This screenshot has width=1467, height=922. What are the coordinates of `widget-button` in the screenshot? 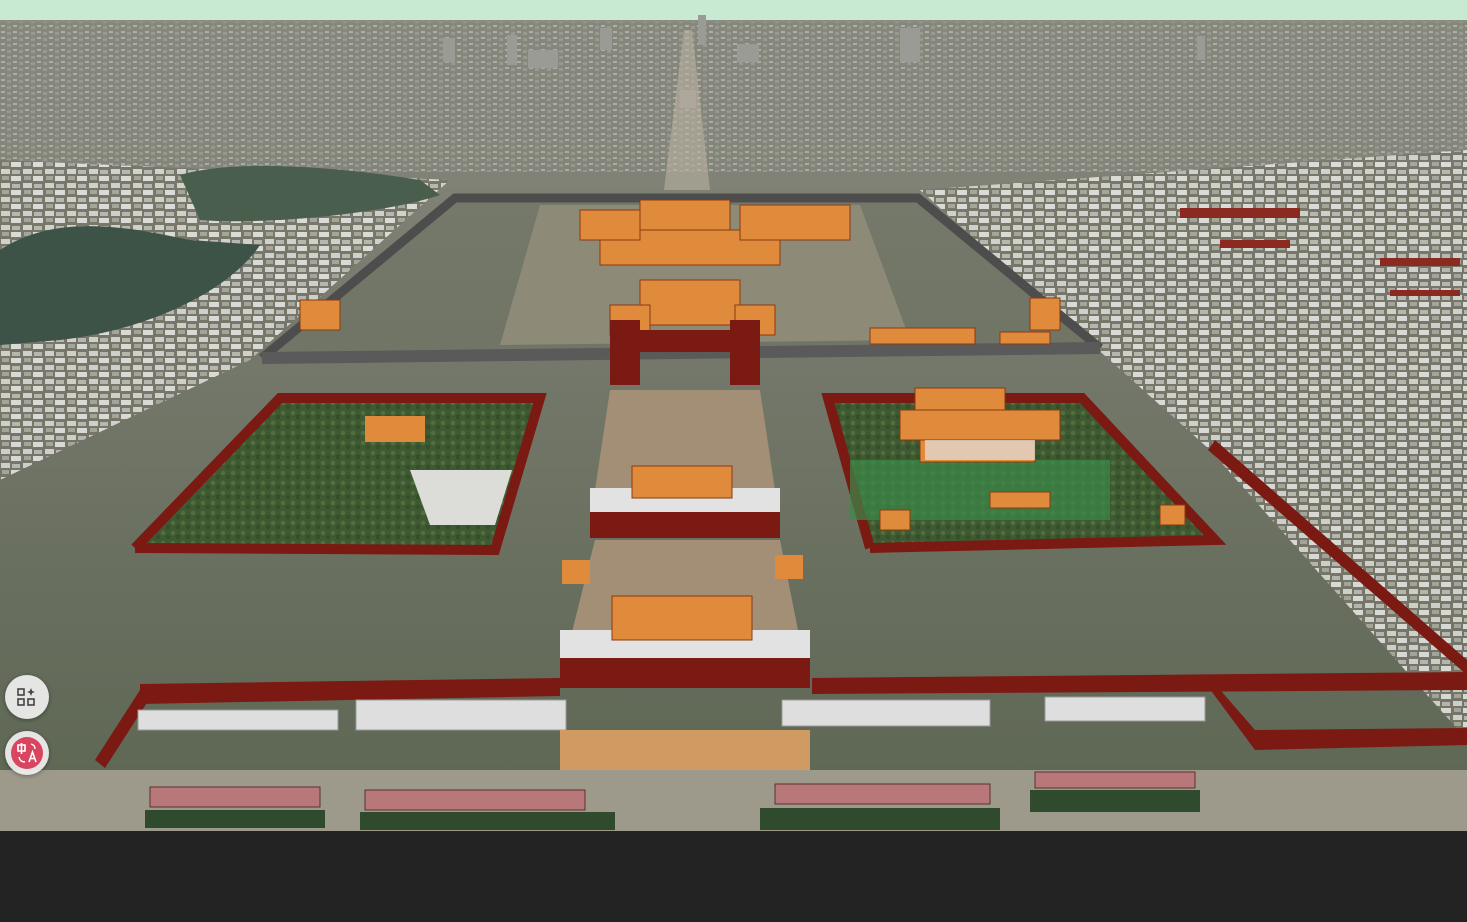 It's located at (27, 697).